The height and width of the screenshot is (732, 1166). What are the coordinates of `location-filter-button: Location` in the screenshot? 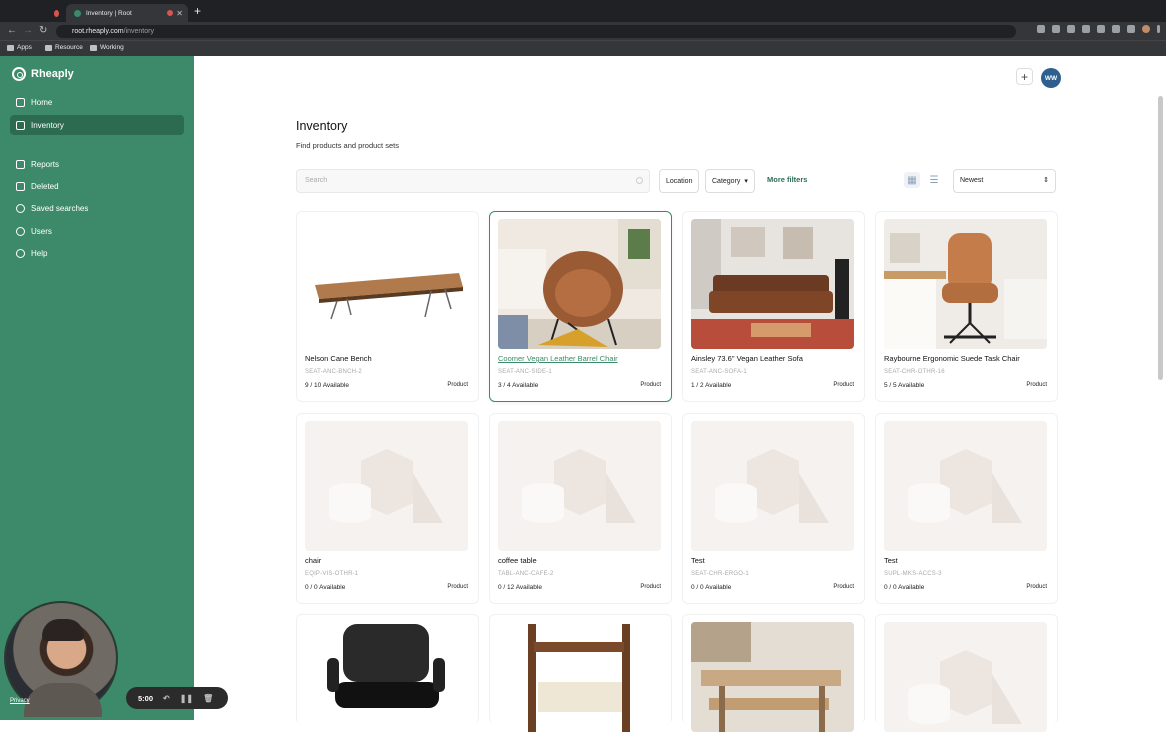 It's located at (679, 181).